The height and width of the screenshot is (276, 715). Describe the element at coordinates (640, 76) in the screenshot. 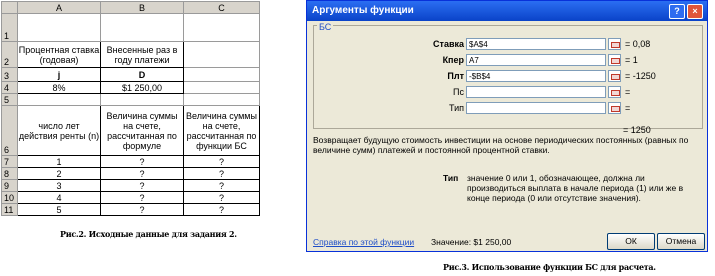

I see `arg-result-pmt: = -1250` at that location.